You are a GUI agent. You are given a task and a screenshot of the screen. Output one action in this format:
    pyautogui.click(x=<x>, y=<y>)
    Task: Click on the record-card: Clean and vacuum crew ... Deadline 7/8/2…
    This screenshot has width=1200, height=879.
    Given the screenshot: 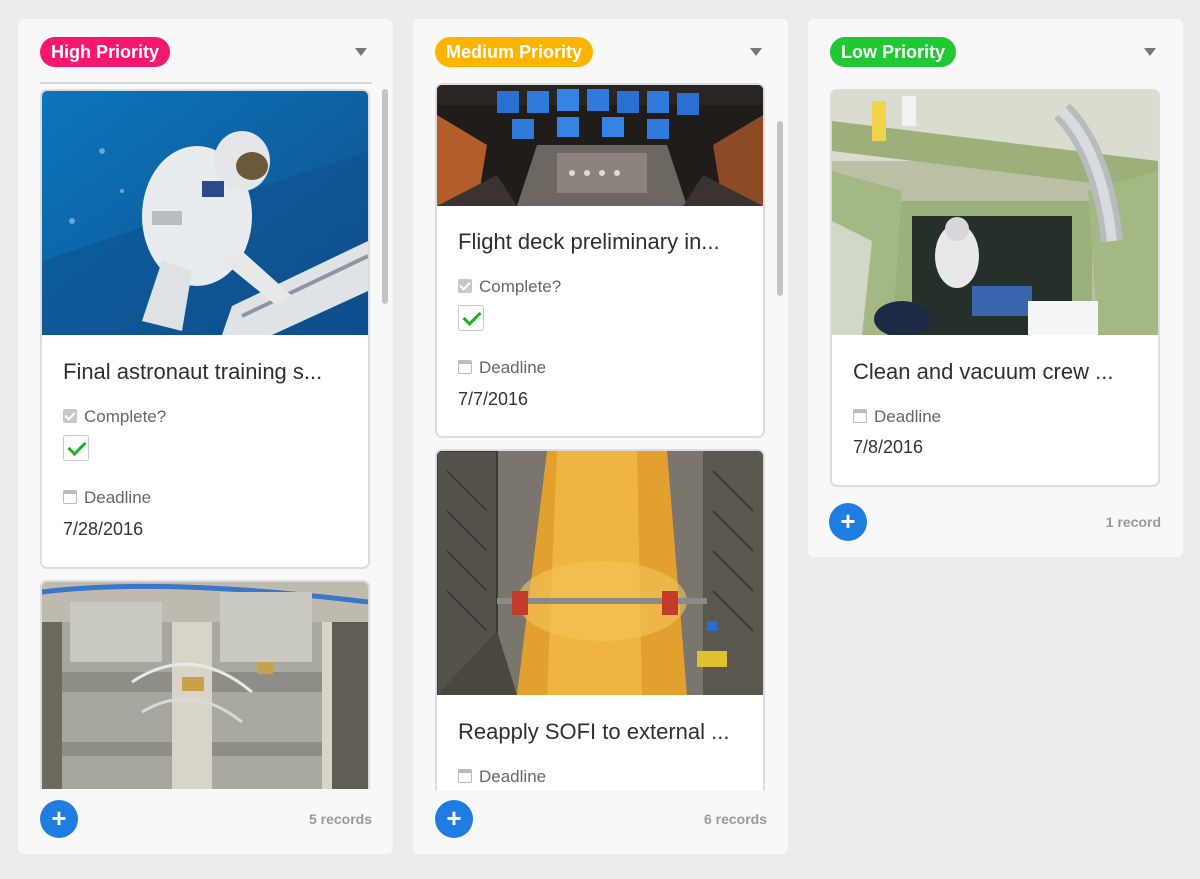 What is the action you would take?
    pyautogui.click(x=995, y=288)
    